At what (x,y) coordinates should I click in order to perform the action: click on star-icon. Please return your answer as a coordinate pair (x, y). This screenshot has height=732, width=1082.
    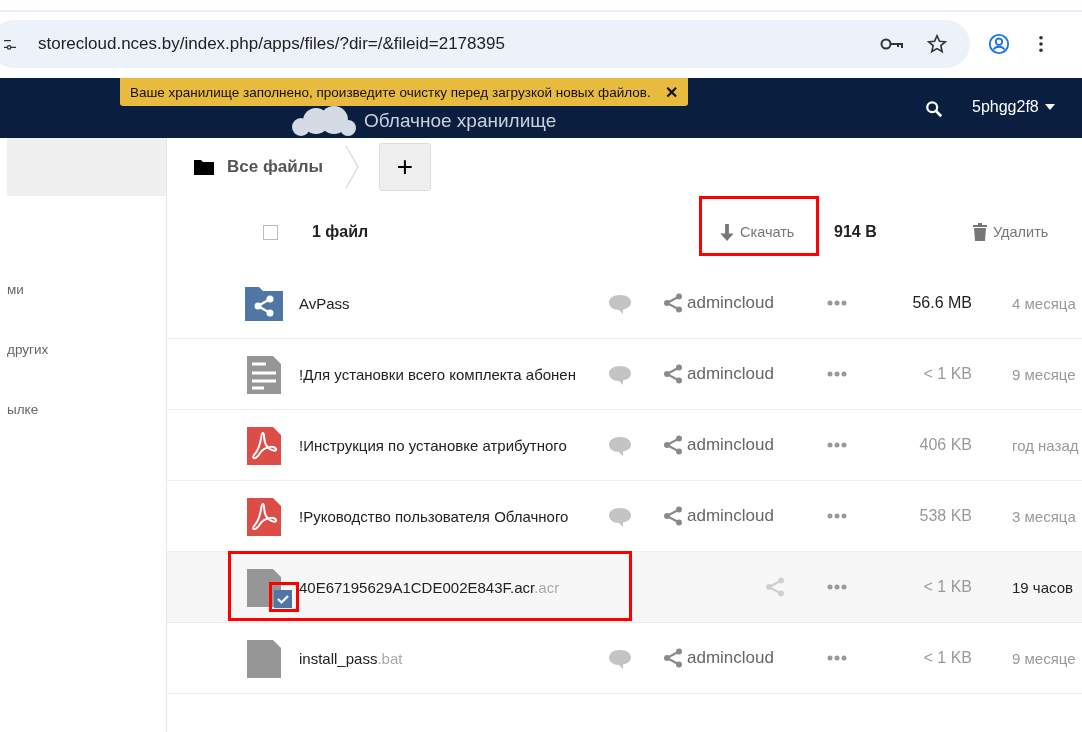
    Looking at the image, I should click on (937, 44).